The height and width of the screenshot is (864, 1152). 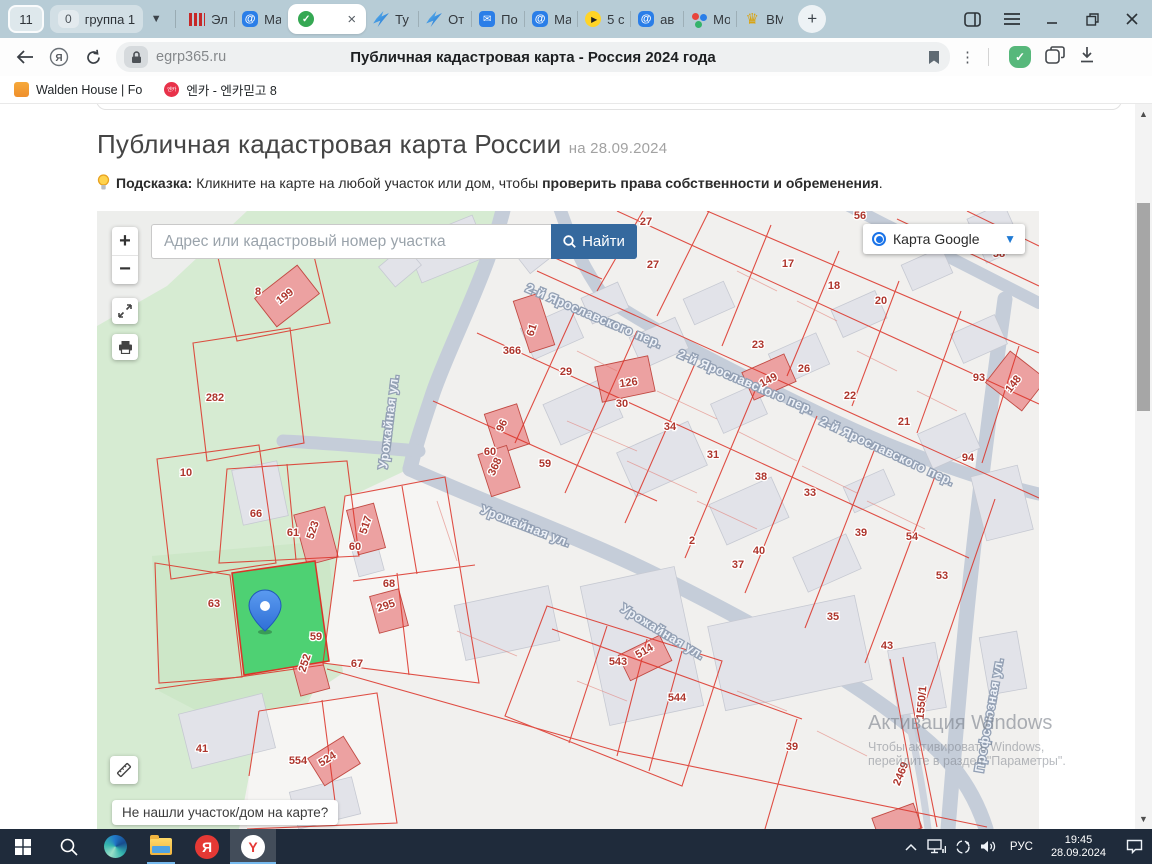 I want to click on zoom-out-button: −, so click(x=125, y=270).